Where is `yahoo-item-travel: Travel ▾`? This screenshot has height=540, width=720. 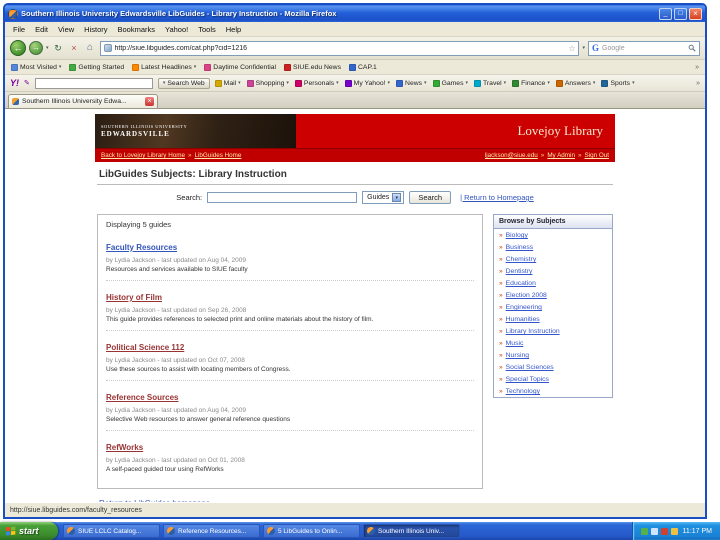 yahoo-item-travel: Travel ▾ is located at coordinates (490, 83).